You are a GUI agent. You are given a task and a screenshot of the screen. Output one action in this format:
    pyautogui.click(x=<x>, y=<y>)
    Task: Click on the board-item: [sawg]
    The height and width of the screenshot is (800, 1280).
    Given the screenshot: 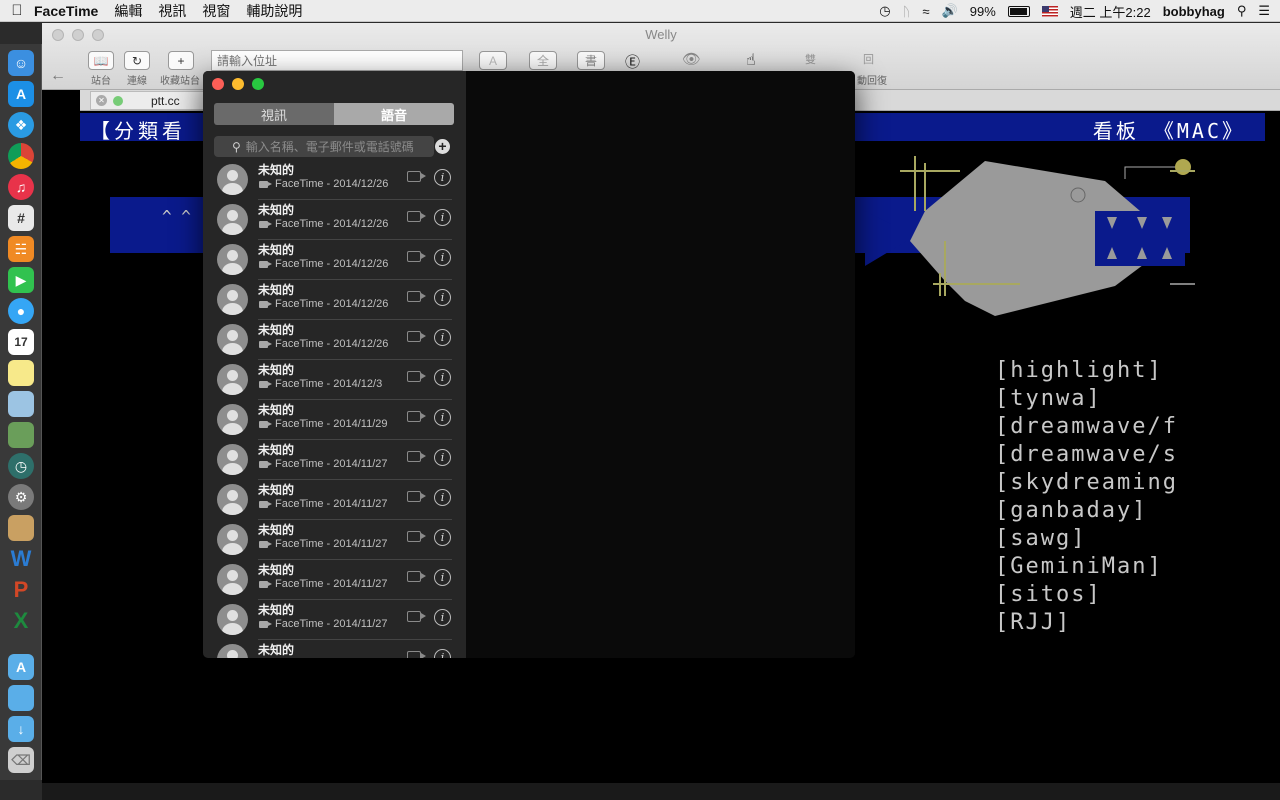 What is the action you would take?
    pyautogui.click(x=1086, y=539)
    